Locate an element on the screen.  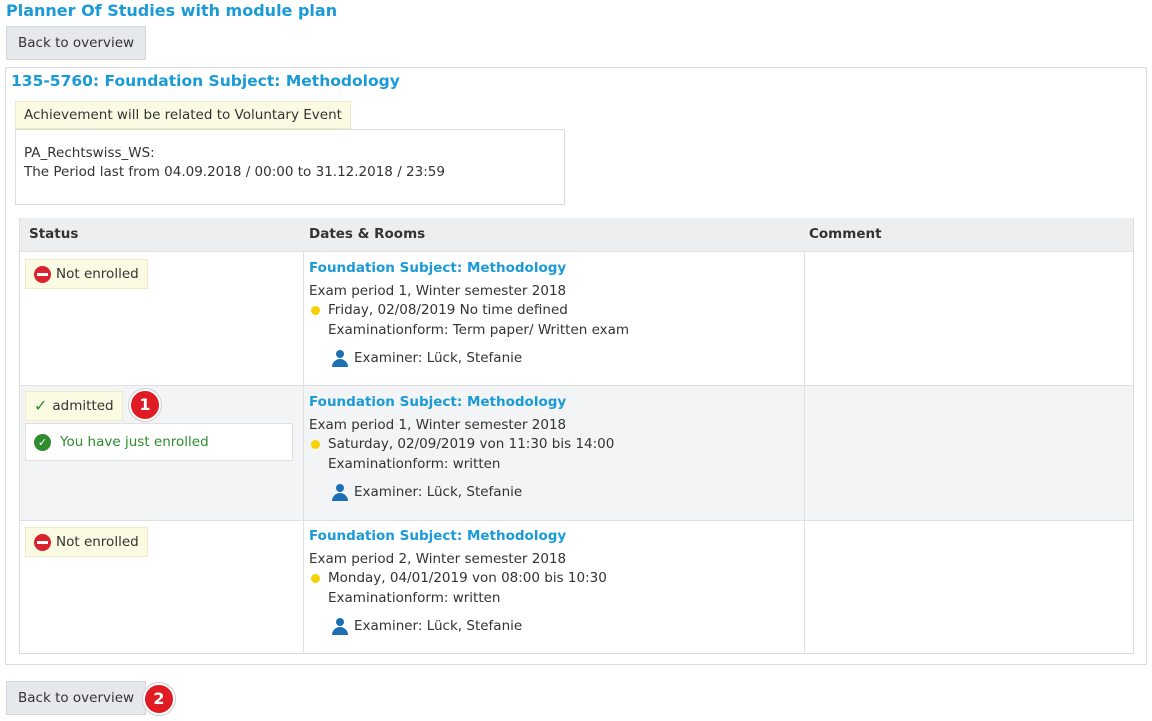
success-message: ✓ You have just enrolled is located at coordinates (159, 442).